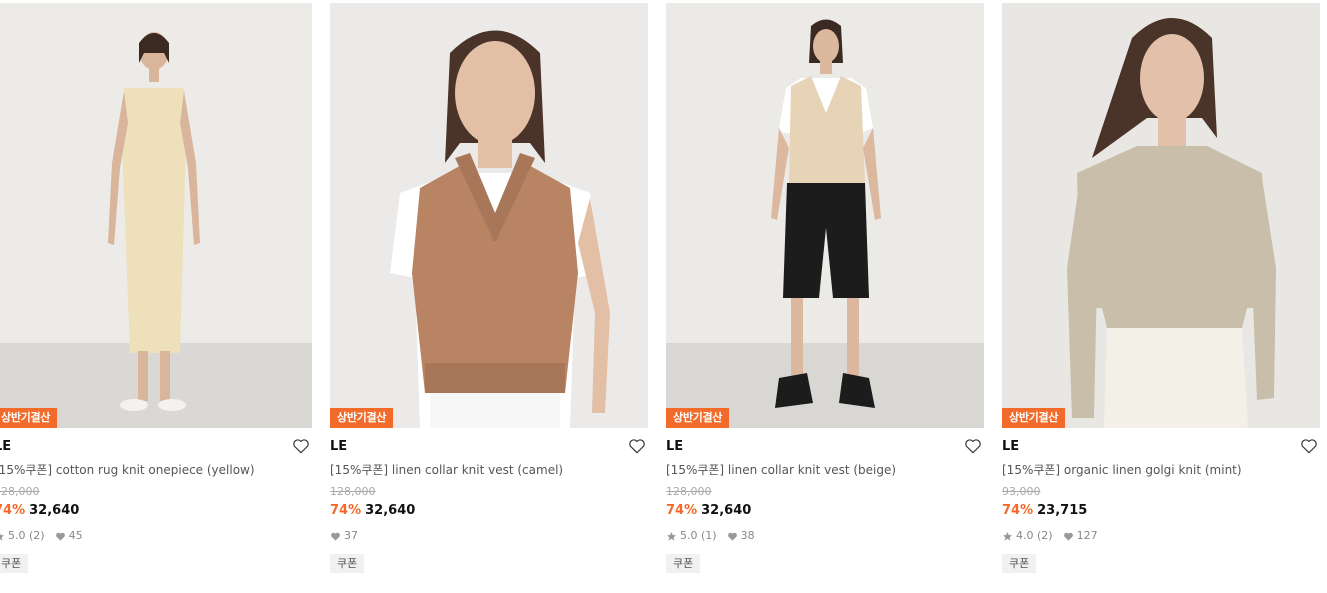  I want to click on product-name: [15%쿠폰] linen collar knit vest (beige), so click(825, 470).